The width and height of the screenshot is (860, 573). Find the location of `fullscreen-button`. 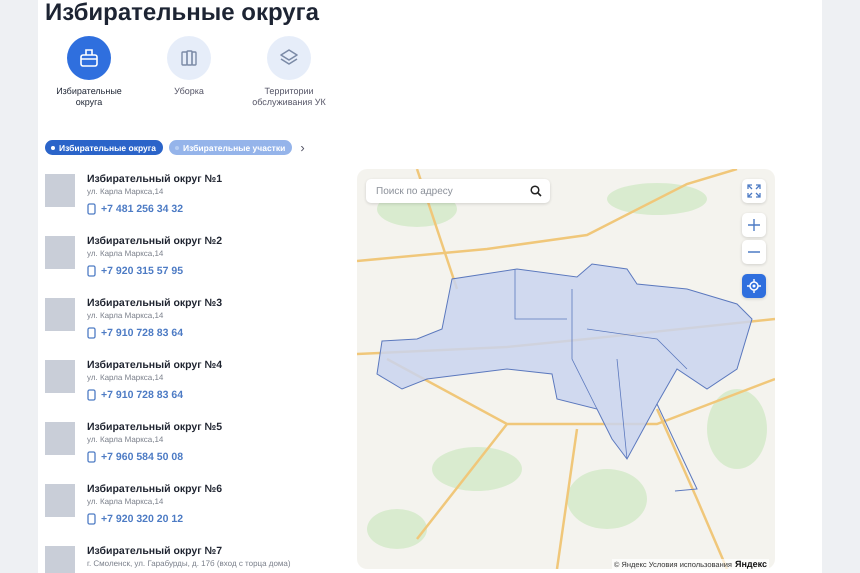

fullscreen-button is located at coordinates (754, 191).